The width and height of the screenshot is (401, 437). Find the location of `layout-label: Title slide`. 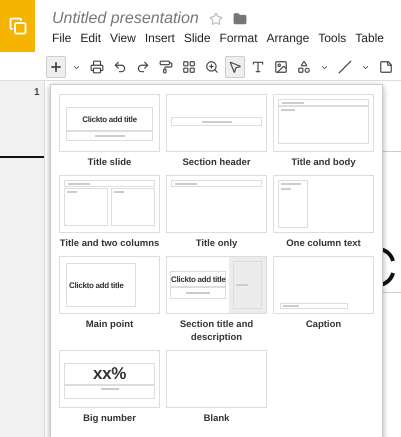

layout-label: Title slide is located at coordinates (109, 163).